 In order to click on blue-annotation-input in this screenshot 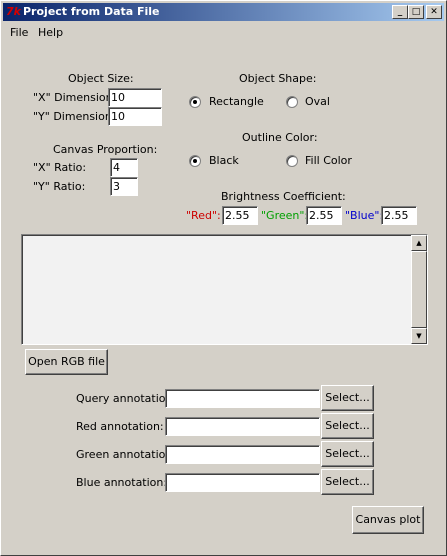, I will do `click(242, 482)`.